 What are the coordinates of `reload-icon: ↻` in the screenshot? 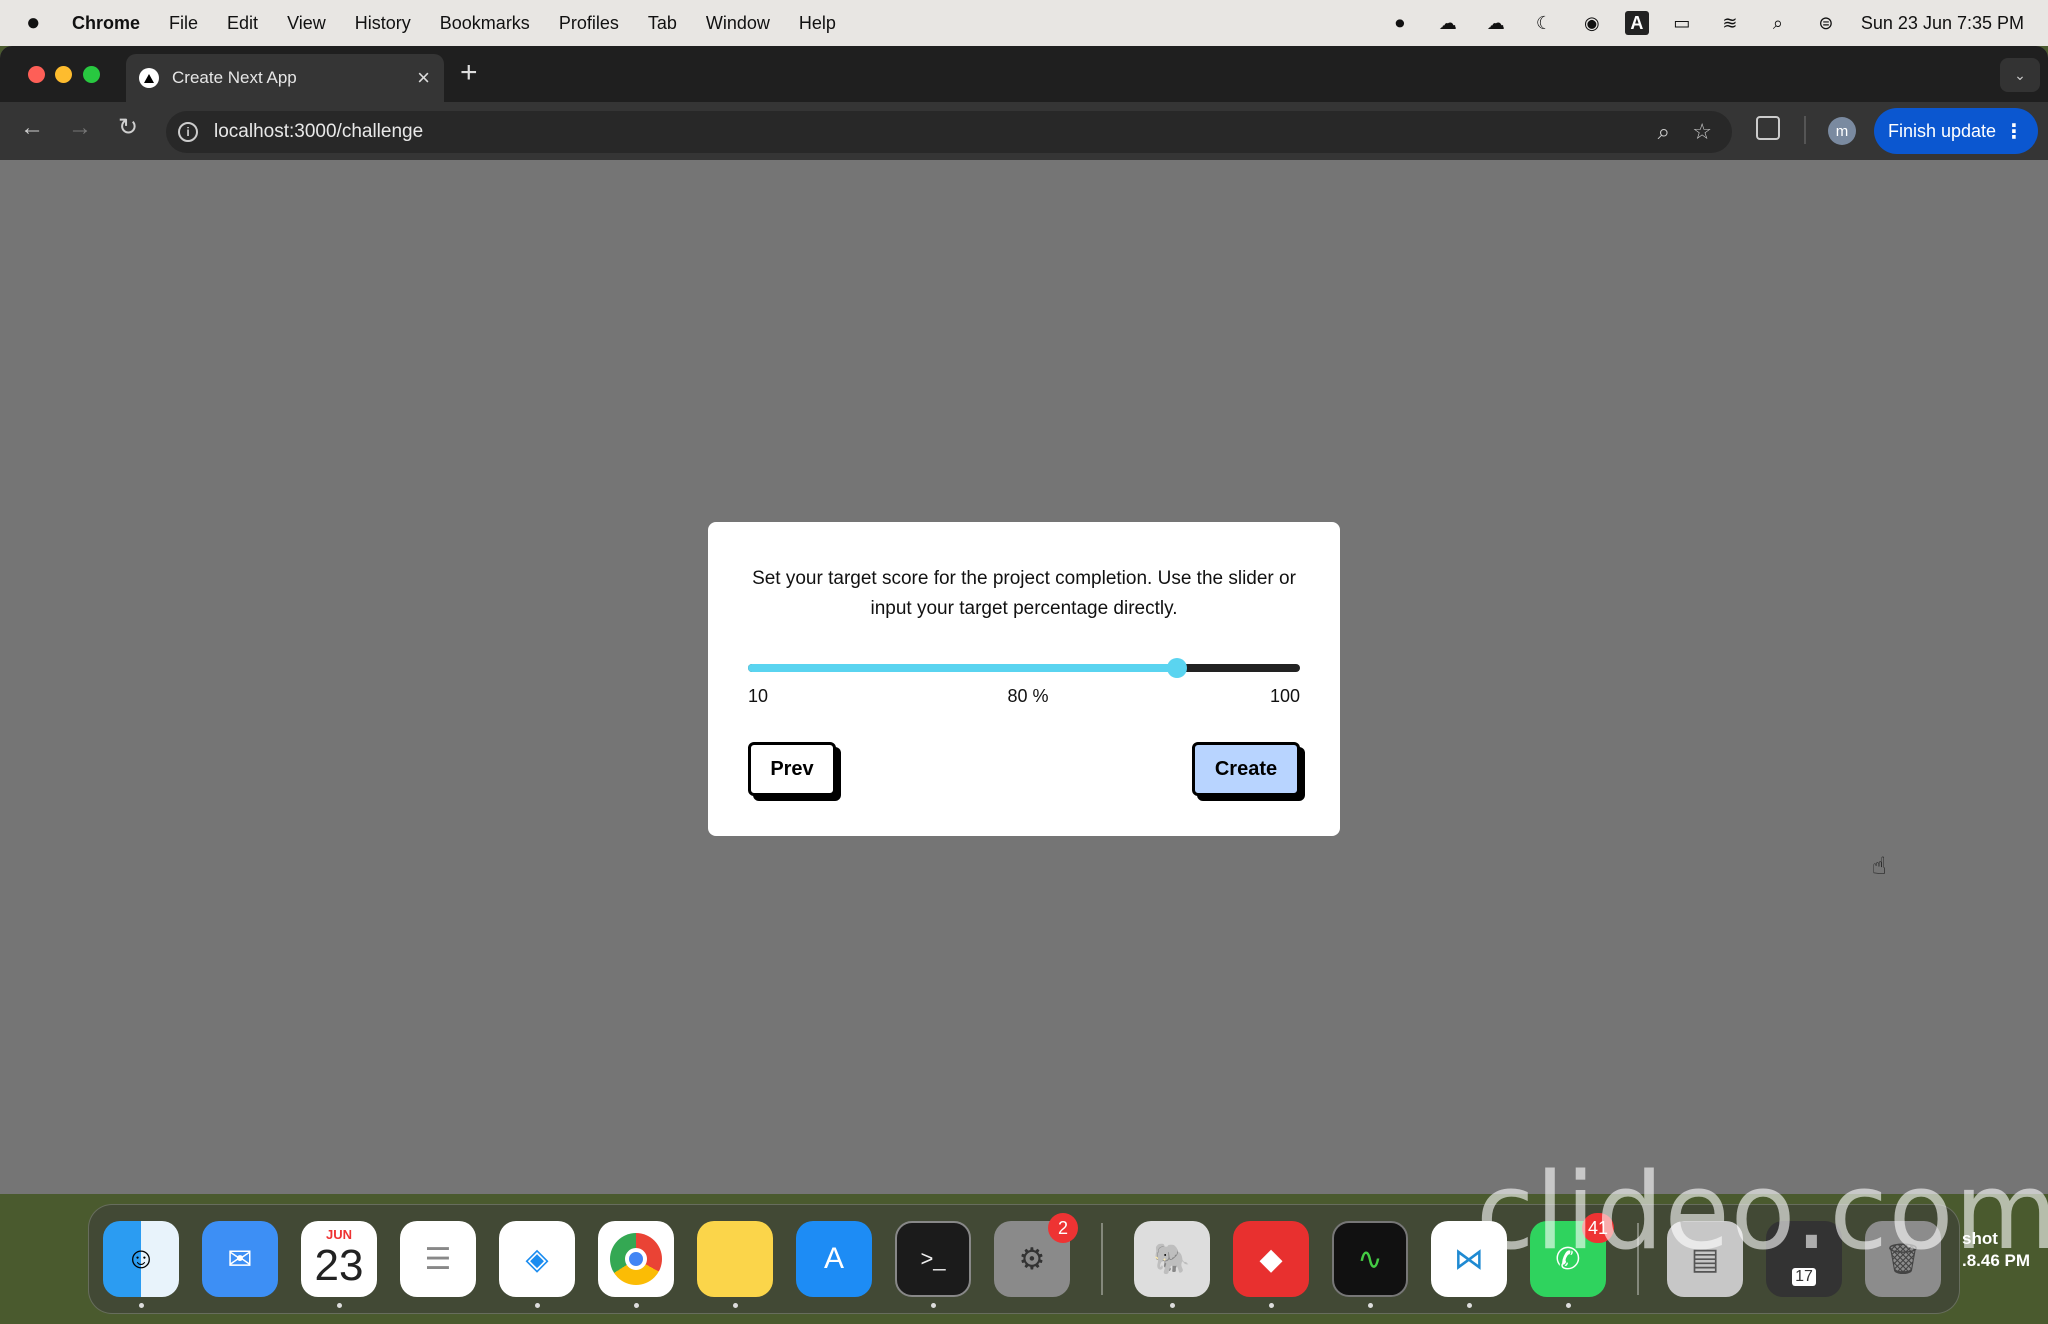 It's located at (128, 128).